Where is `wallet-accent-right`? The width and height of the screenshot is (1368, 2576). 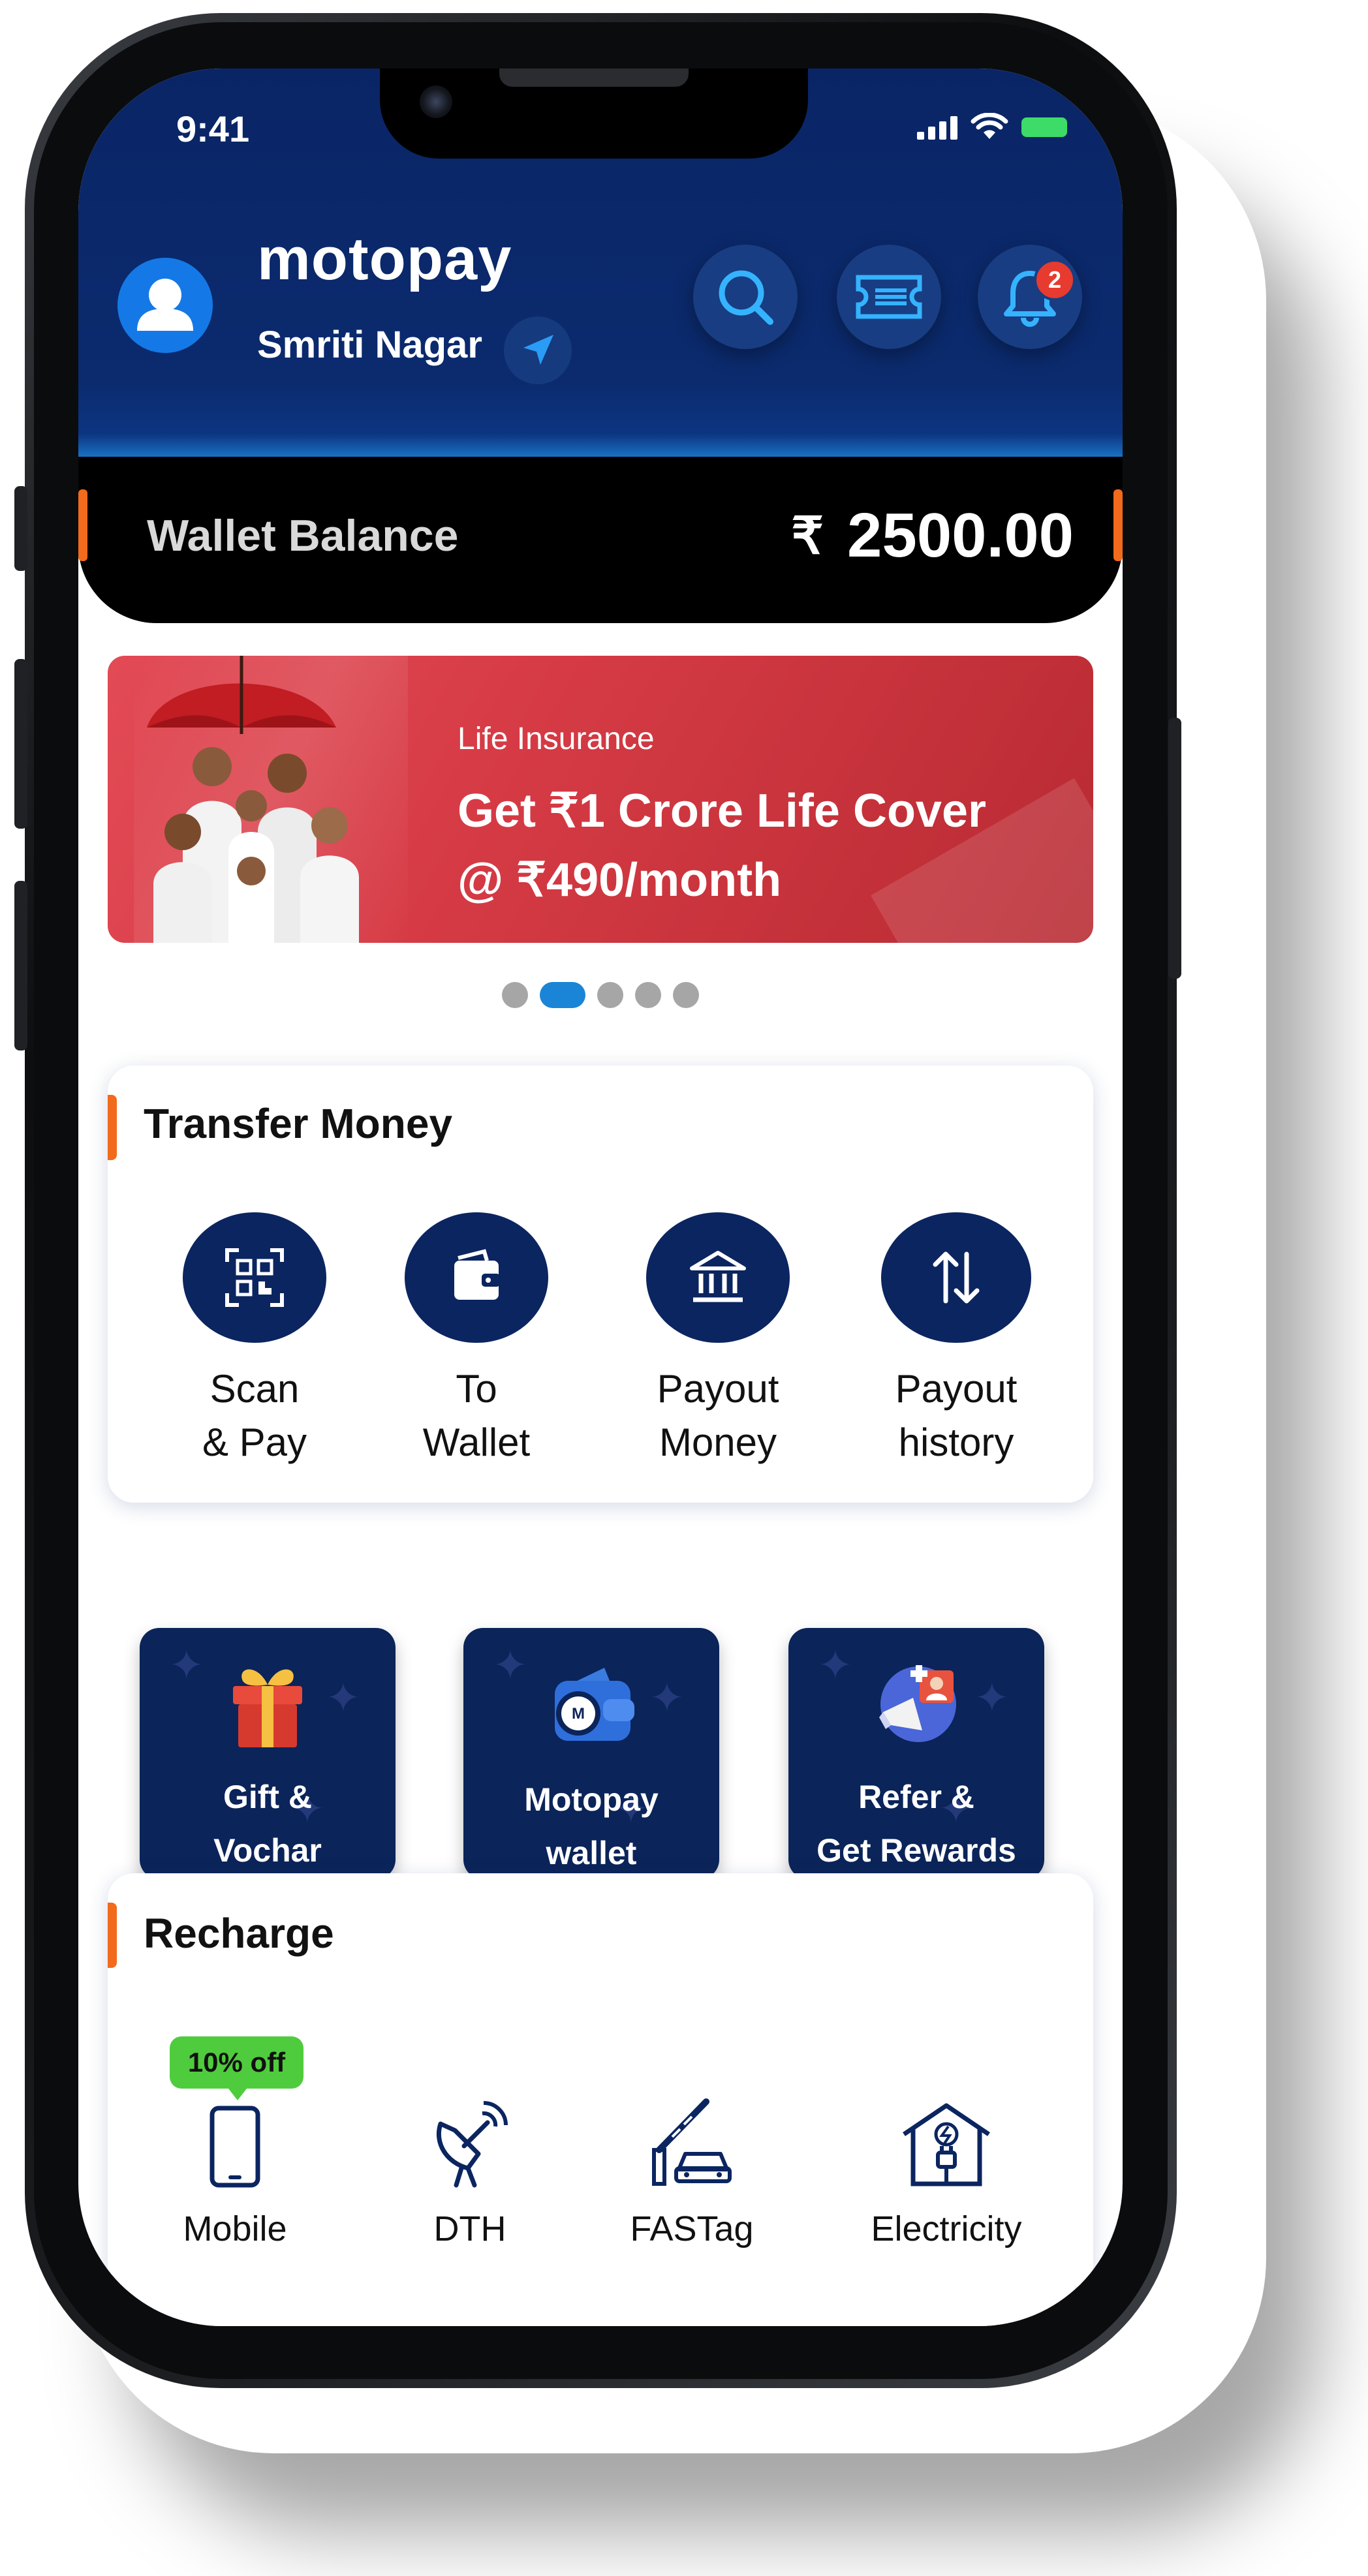
wallet-accent-right is located at coordinates (1118, 525).